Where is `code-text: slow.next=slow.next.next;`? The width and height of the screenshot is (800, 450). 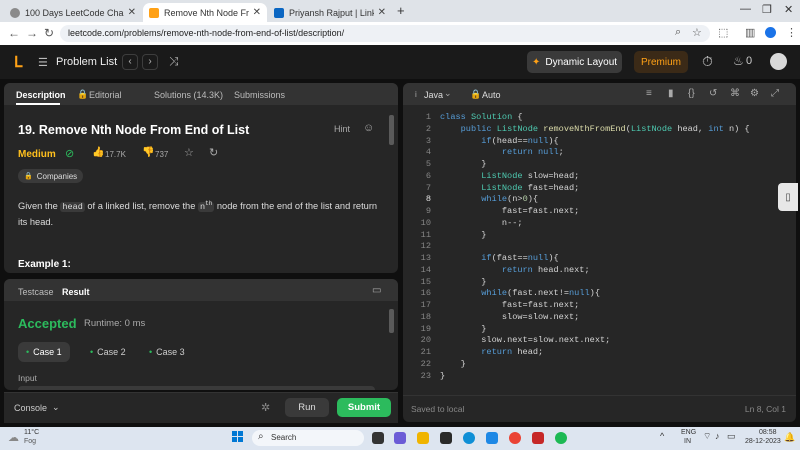 code-text: slow.next=slow.next.next; is located at coordinates (525, 341).